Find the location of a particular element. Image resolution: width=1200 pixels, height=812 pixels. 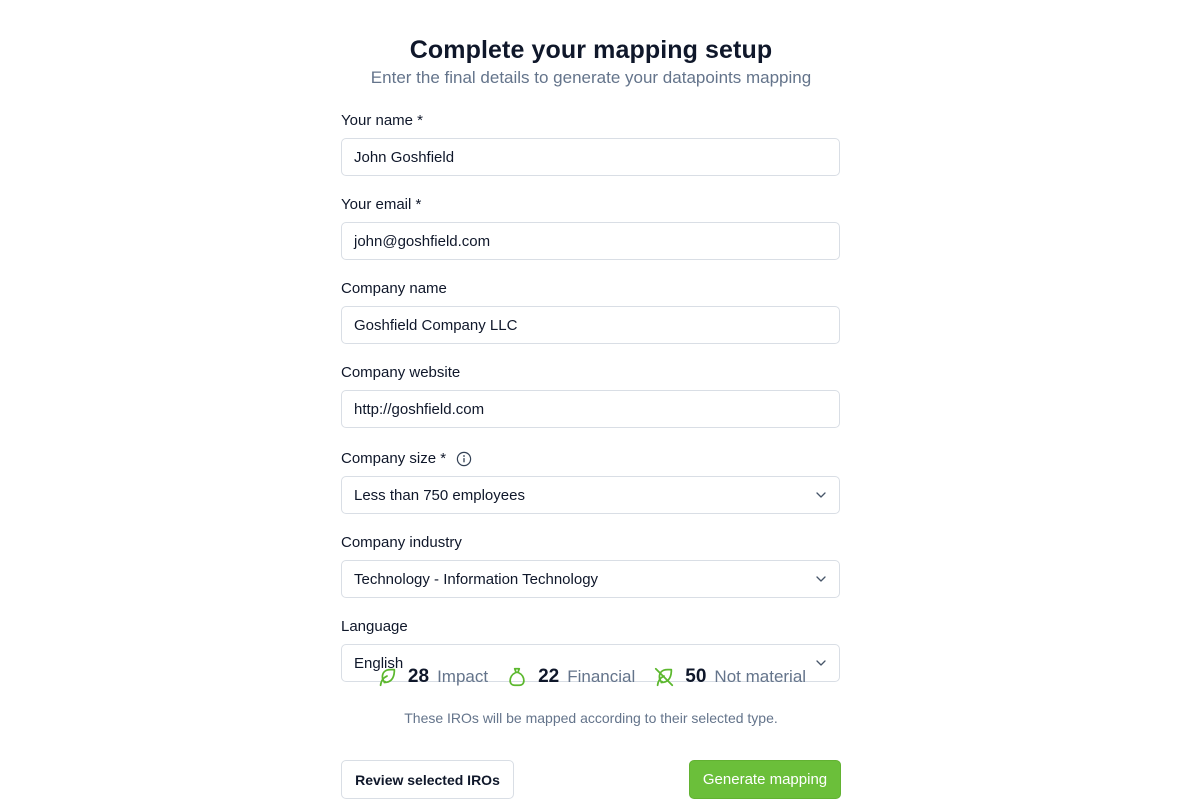

leaf-icon is located at coordinates (387, 677).